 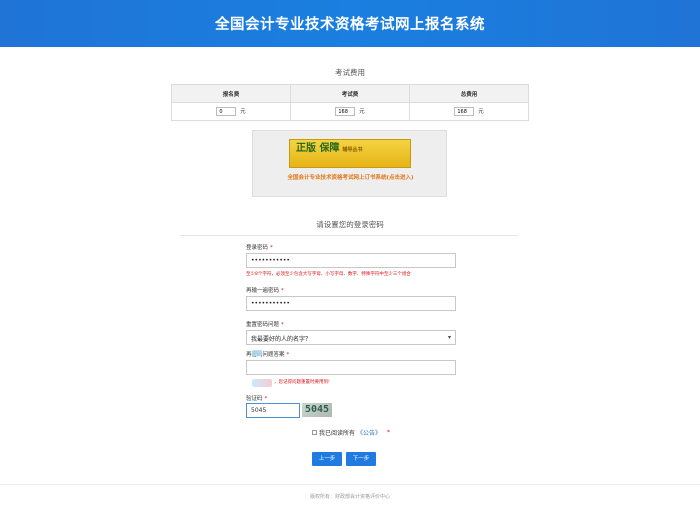 I want to click on page-header: 全国会计专业技术资格考试网上报名系统, so click(x=350, y=23).